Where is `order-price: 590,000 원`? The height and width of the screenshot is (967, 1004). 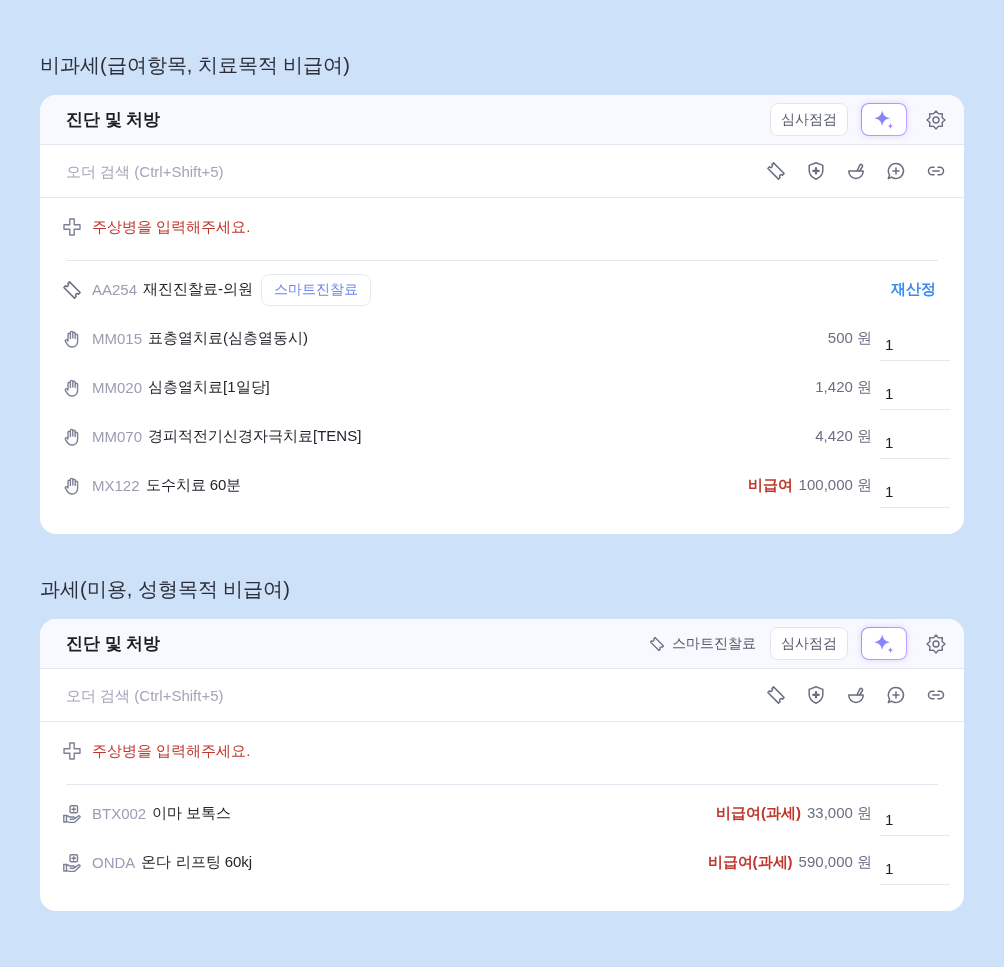
order-price: 590,000 원 is located at coordinates (835, 862).